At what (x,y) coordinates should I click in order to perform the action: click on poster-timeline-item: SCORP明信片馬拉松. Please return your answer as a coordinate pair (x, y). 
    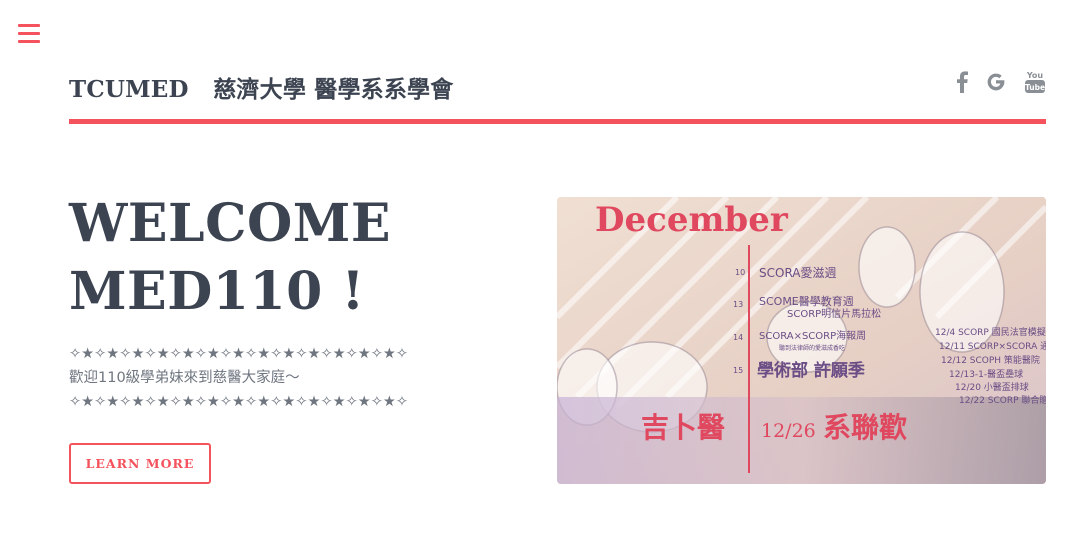
    Looking at the image, I should click on (834, 313).